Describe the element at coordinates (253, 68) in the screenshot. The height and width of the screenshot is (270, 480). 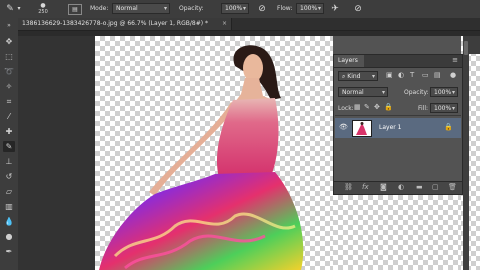
I see `face-shape` at that location.